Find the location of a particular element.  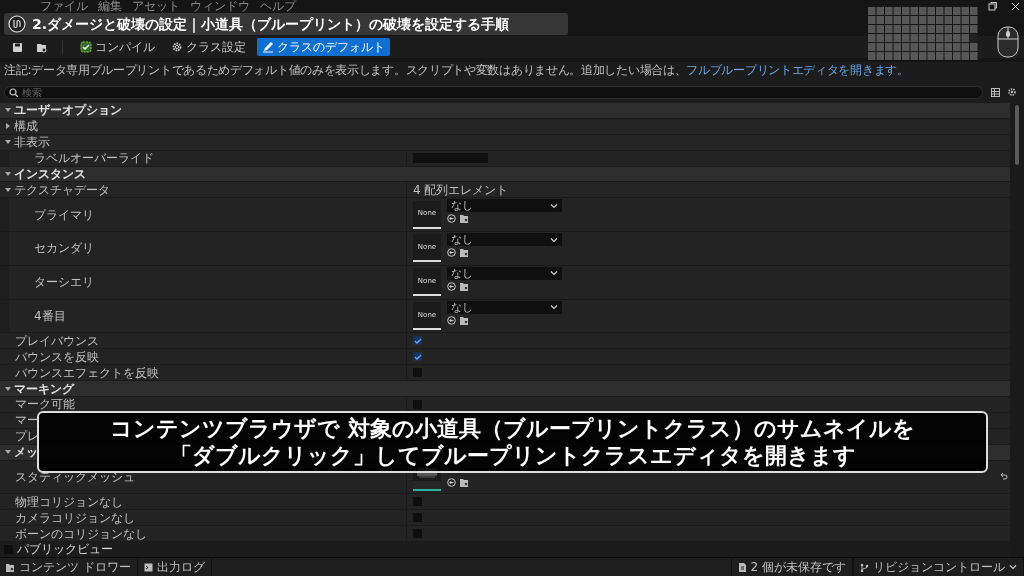

group-label: 非表示 is located at coordinates (32, 142).